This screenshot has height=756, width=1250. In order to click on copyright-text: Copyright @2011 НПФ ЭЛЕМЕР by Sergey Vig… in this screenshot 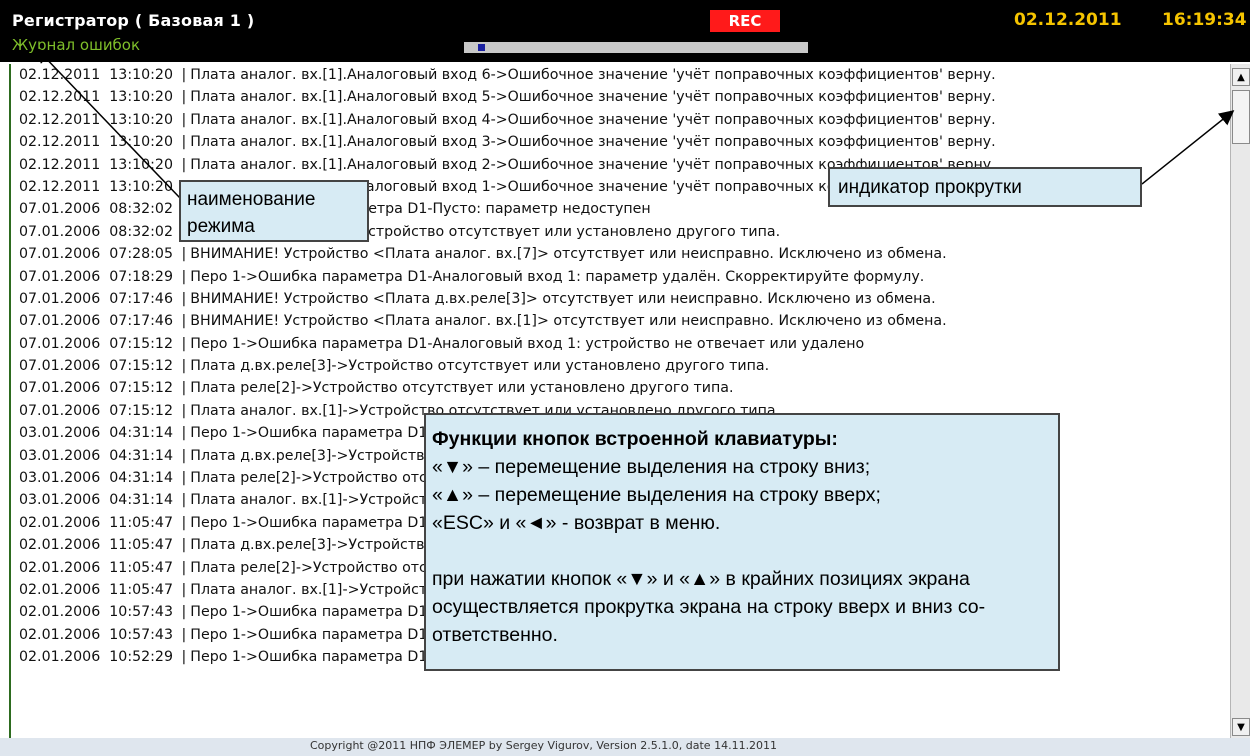, I will do `click(544, 745)`.